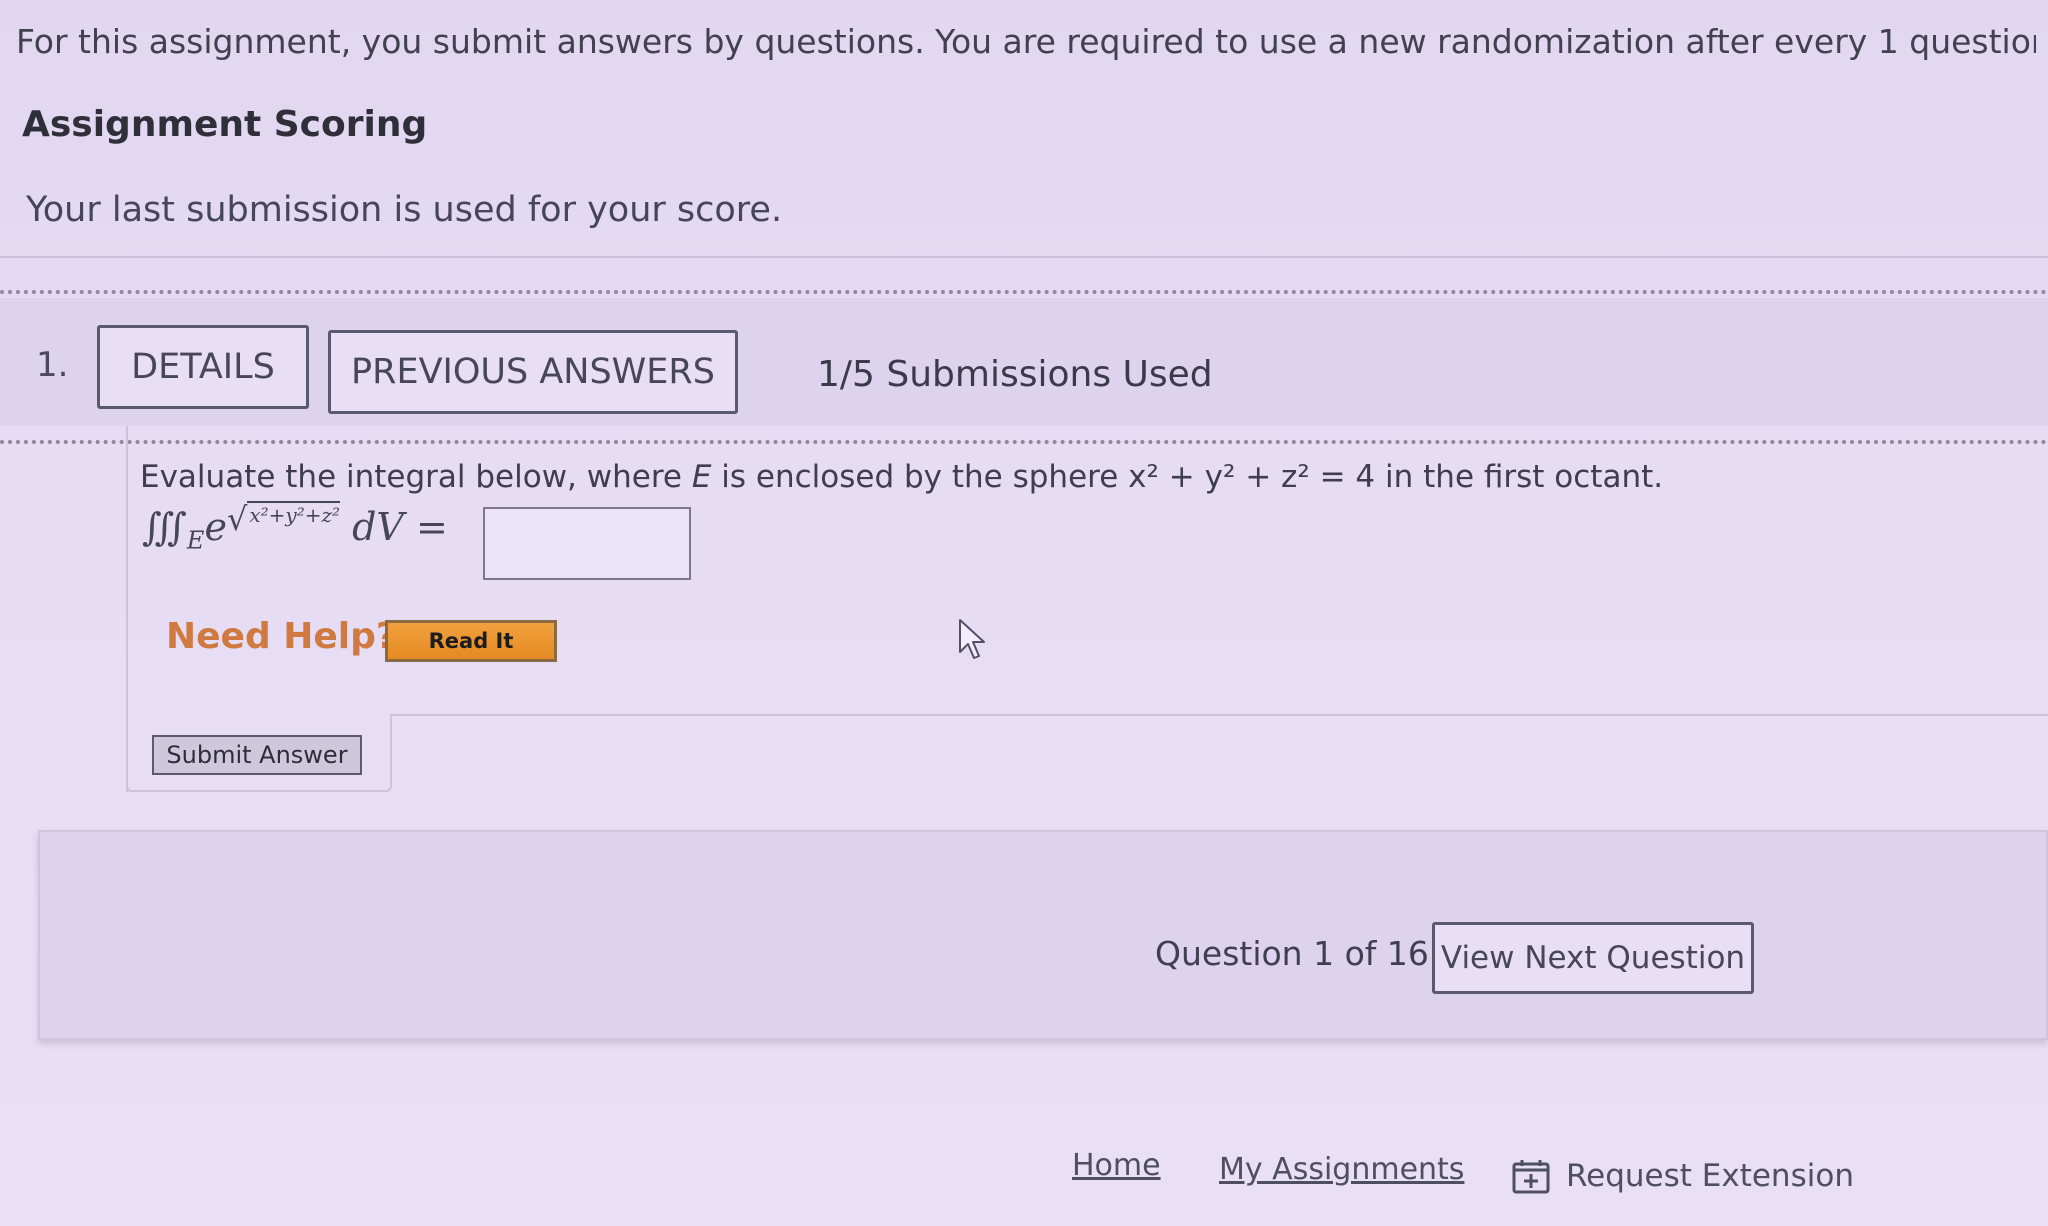 Image resolution: width=2048 pixels, height=1226 pixels. I want to click on prompt-text-1: Evaluate the integral below, where, so click(416, 477).